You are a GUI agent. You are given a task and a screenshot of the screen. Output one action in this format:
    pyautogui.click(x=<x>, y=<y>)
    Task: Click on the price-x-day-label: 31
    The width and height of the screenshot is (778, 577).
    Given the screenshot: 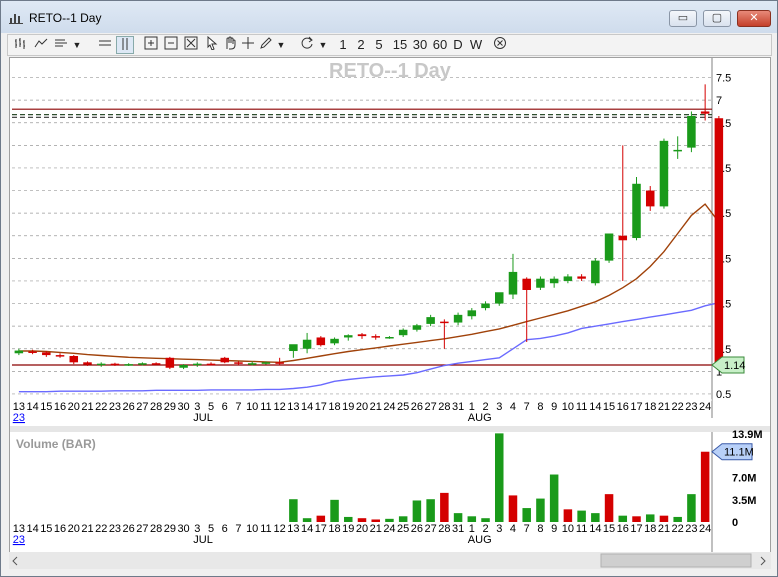 What is the action you would take?
    pyautogui.click(x=458, y=407)
    